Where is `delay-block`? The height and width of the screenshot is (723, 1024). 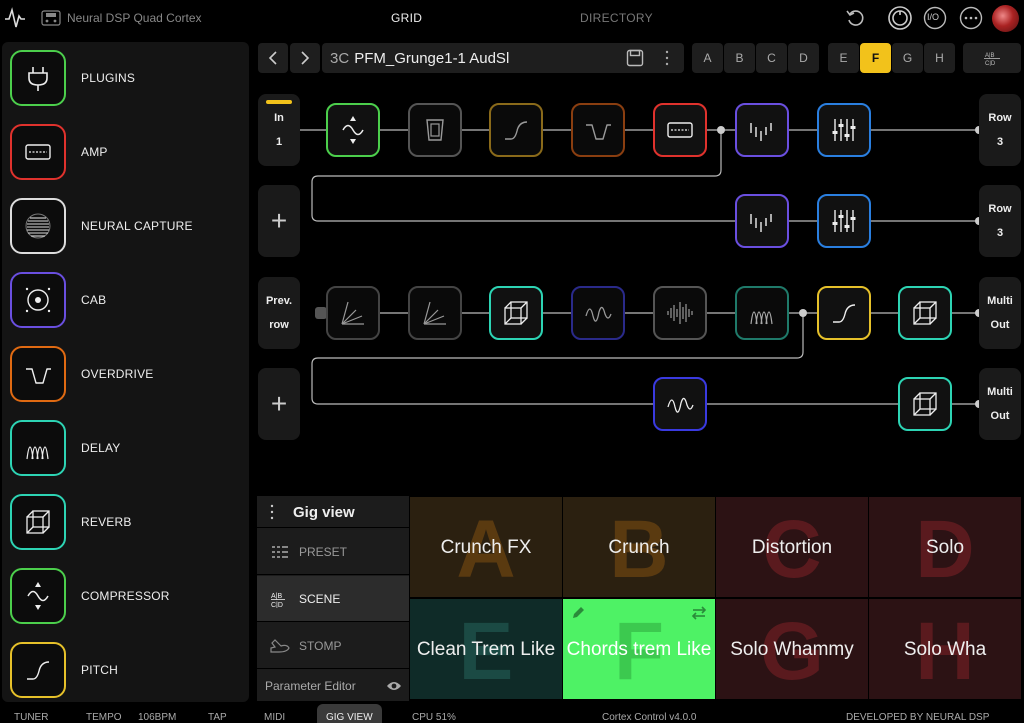
delay-block is located at coordinates (762, 313).